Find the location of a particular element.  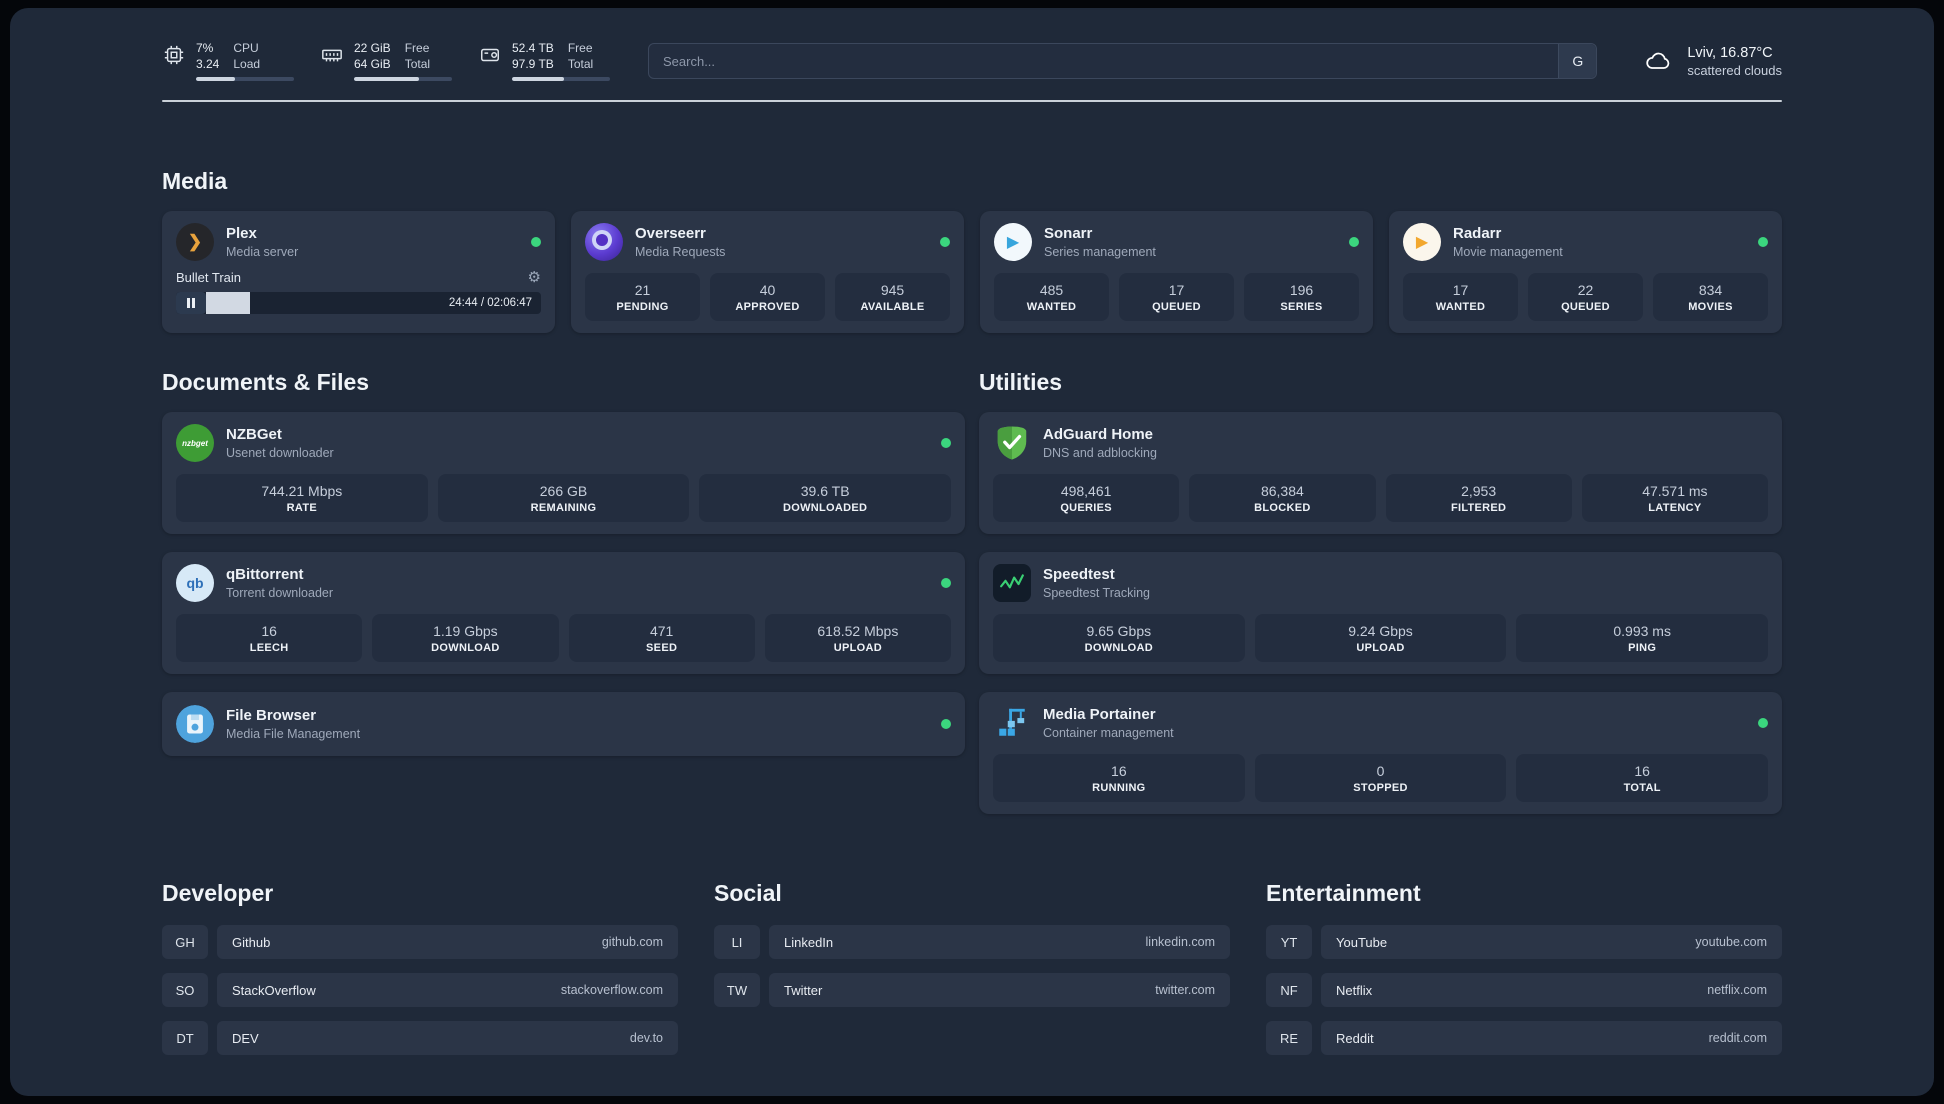

stat-seed: 471 SEED is located at coordinates (661, 638).